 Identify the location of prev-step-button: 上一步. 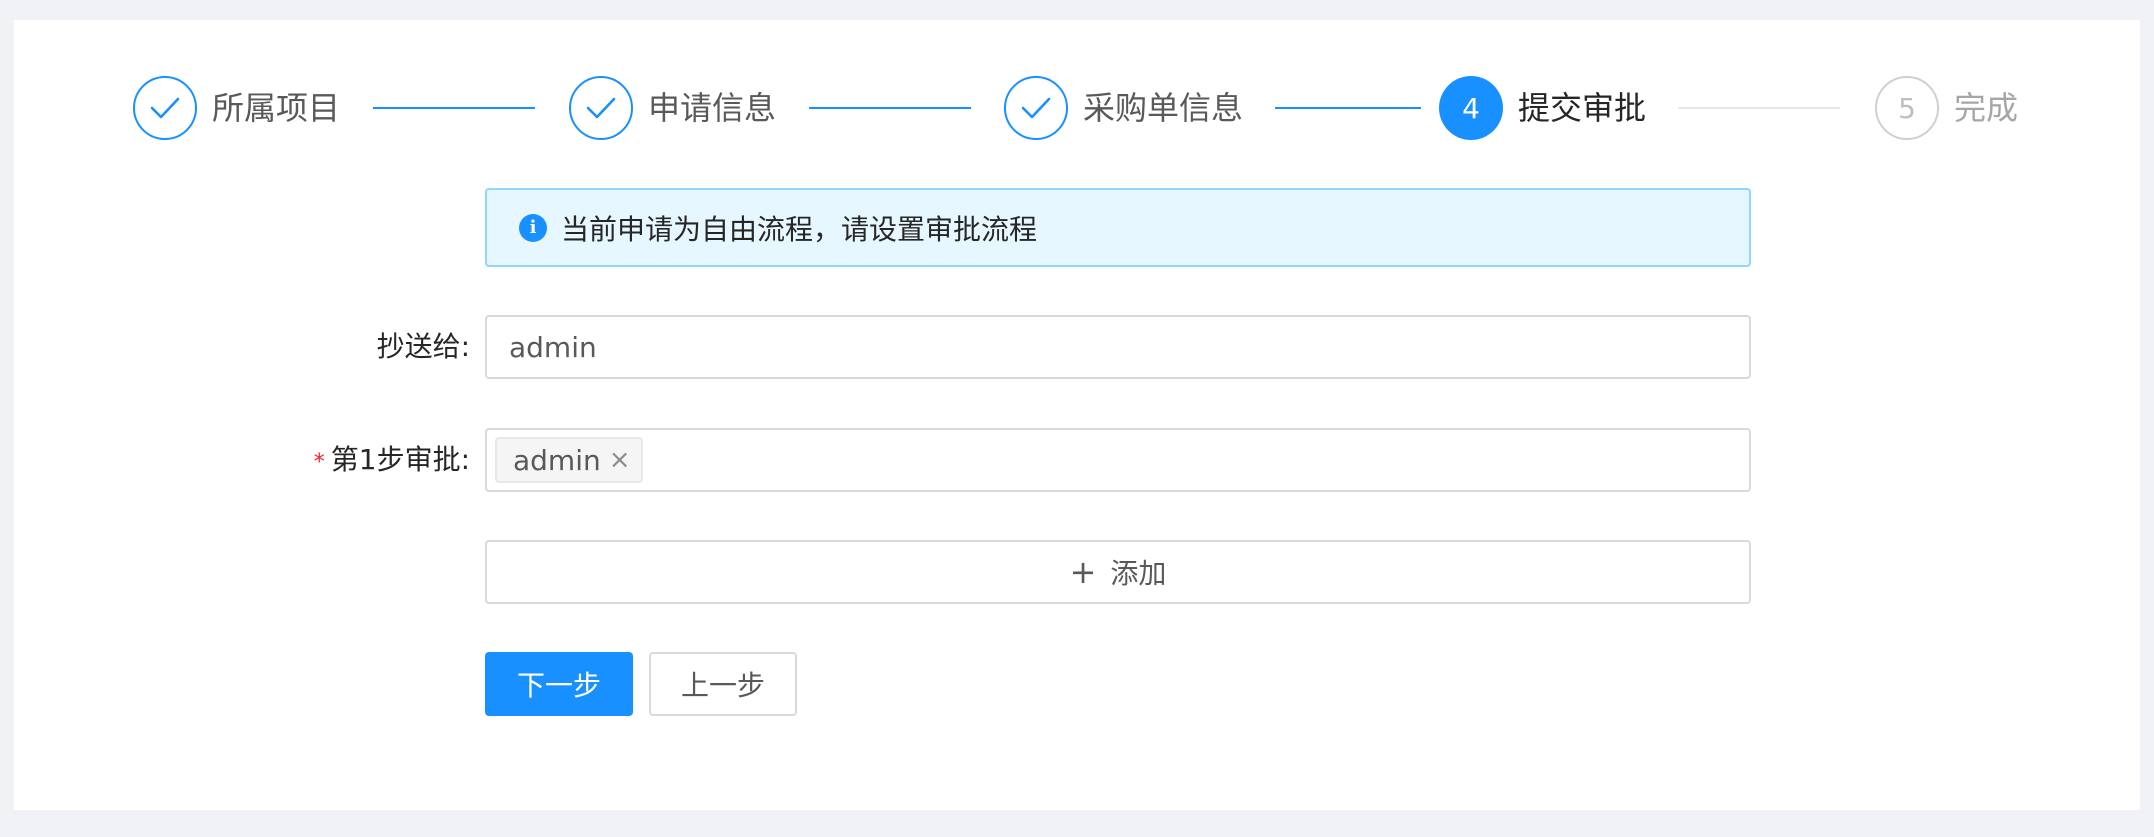
(723, 684).